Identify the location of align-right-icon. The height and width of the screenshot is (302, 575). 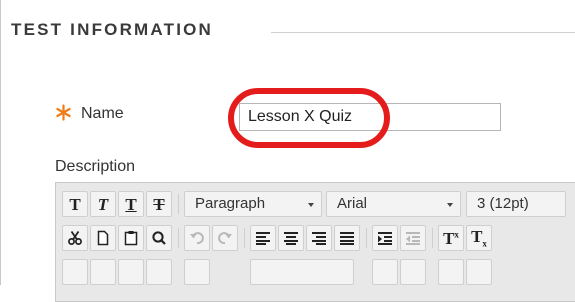
(319, 238).